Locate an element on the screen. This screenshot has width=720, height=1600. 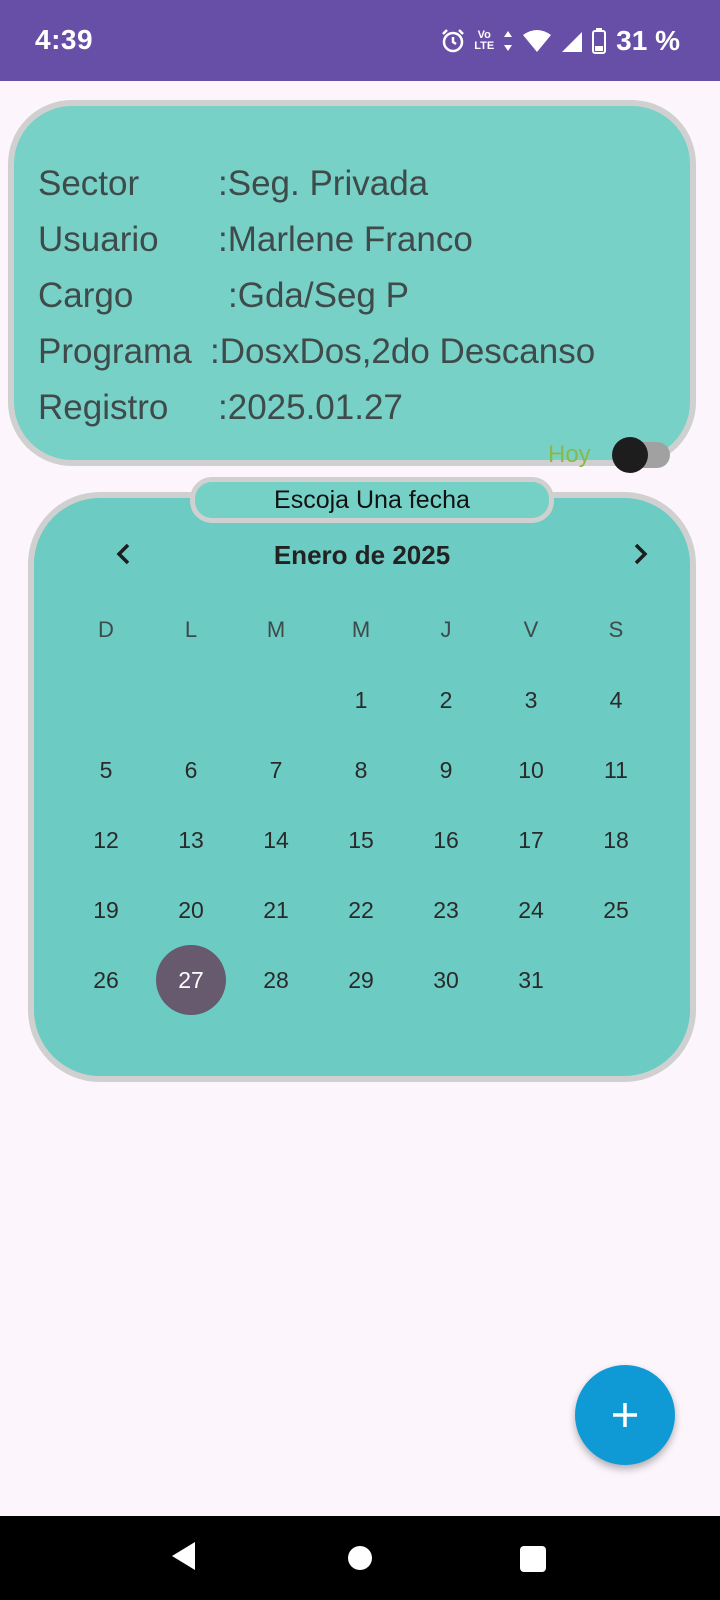
info-value: :DosxDos,2do Descanso is located at coordinates (403, 351).